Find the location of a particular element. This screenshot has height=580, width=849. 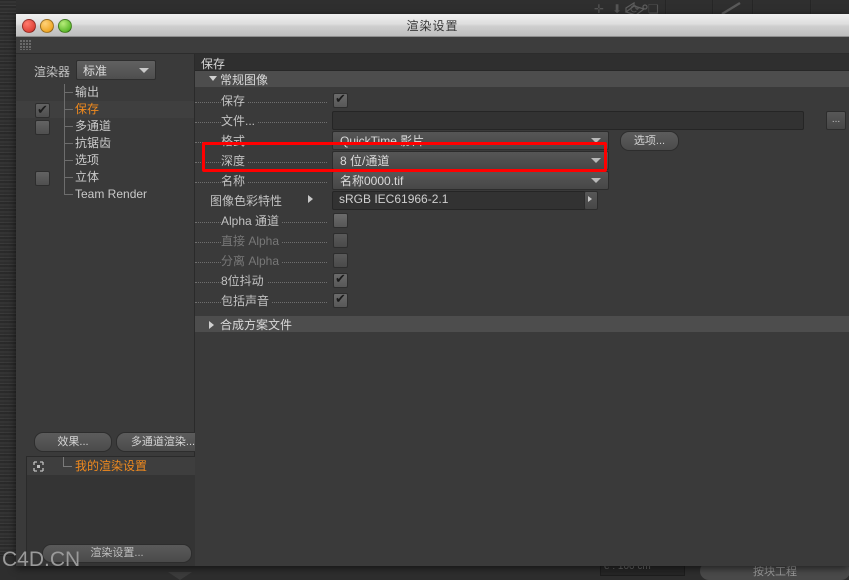

watermark-text: C4D.CN is located at coordinates (41, 559).